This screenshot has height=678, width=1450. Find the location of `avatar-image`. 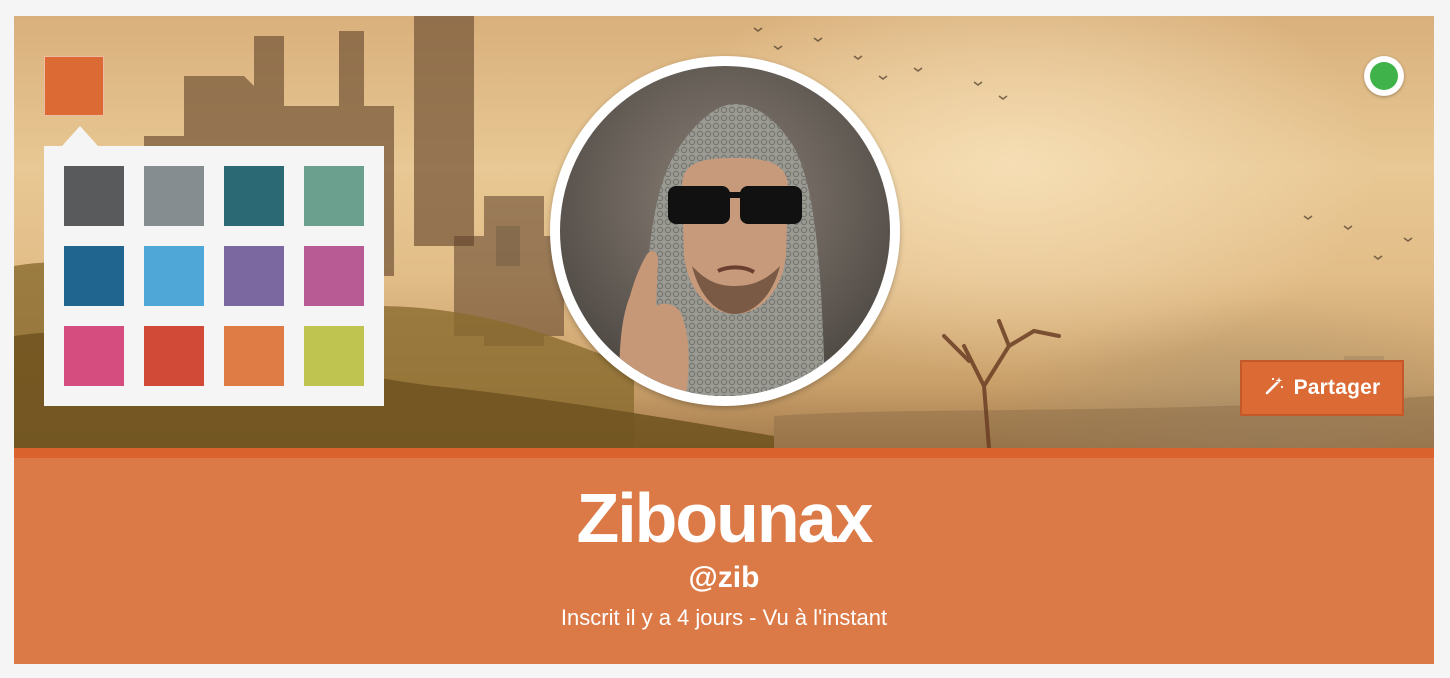

avatar-image is located at coordinates (725, 231).